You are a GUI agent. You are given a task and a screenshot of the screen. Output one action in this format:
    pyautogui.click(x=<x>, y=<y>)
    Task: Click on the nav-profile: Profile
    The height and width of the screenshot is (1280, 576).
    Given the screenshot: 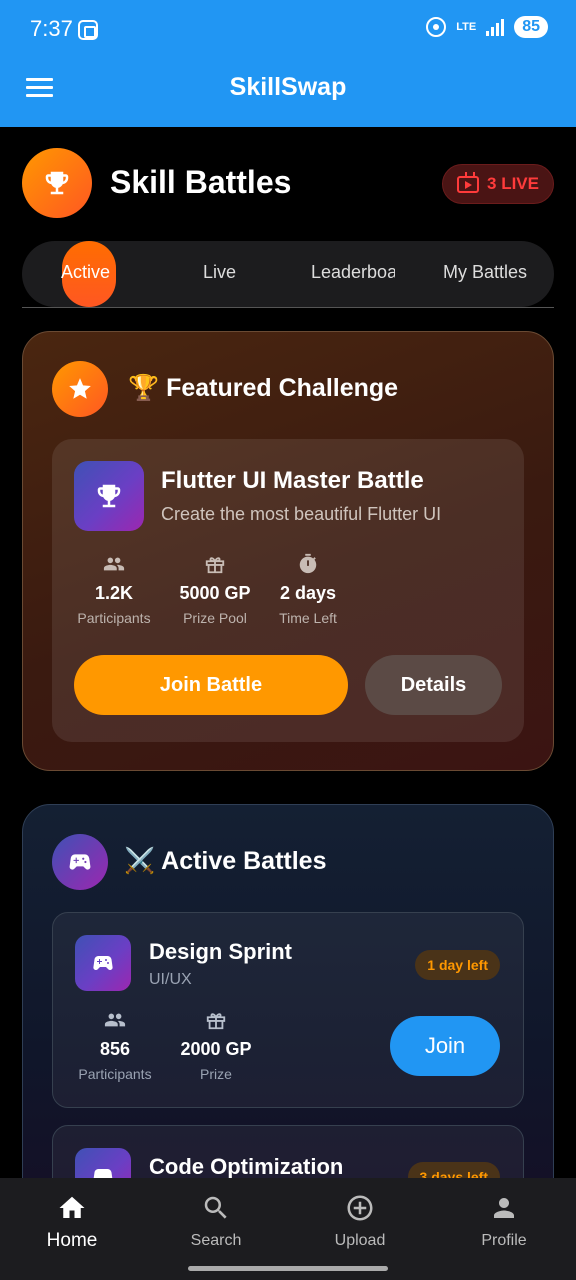 What is the action you would take?
    pyautogui.click(x=504, y=1221)
    